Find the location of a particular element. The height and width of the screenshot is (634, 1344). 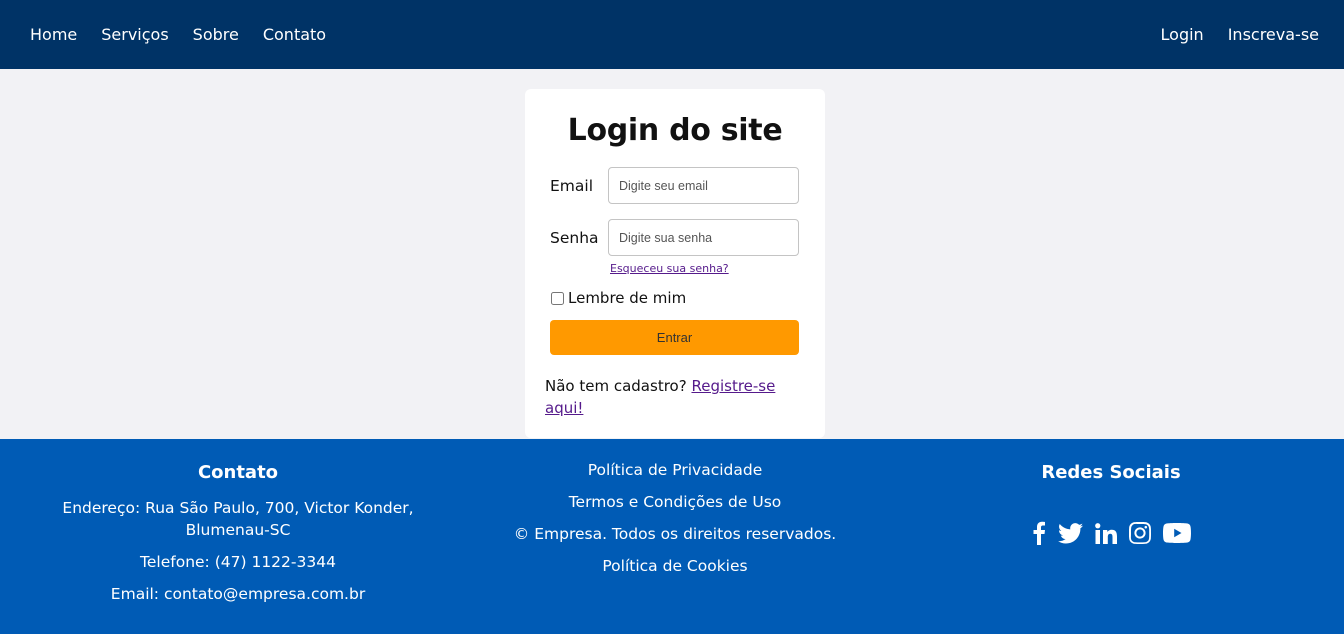

footer-social-title: Redes Sociais is located at coordinates (1111, 472).